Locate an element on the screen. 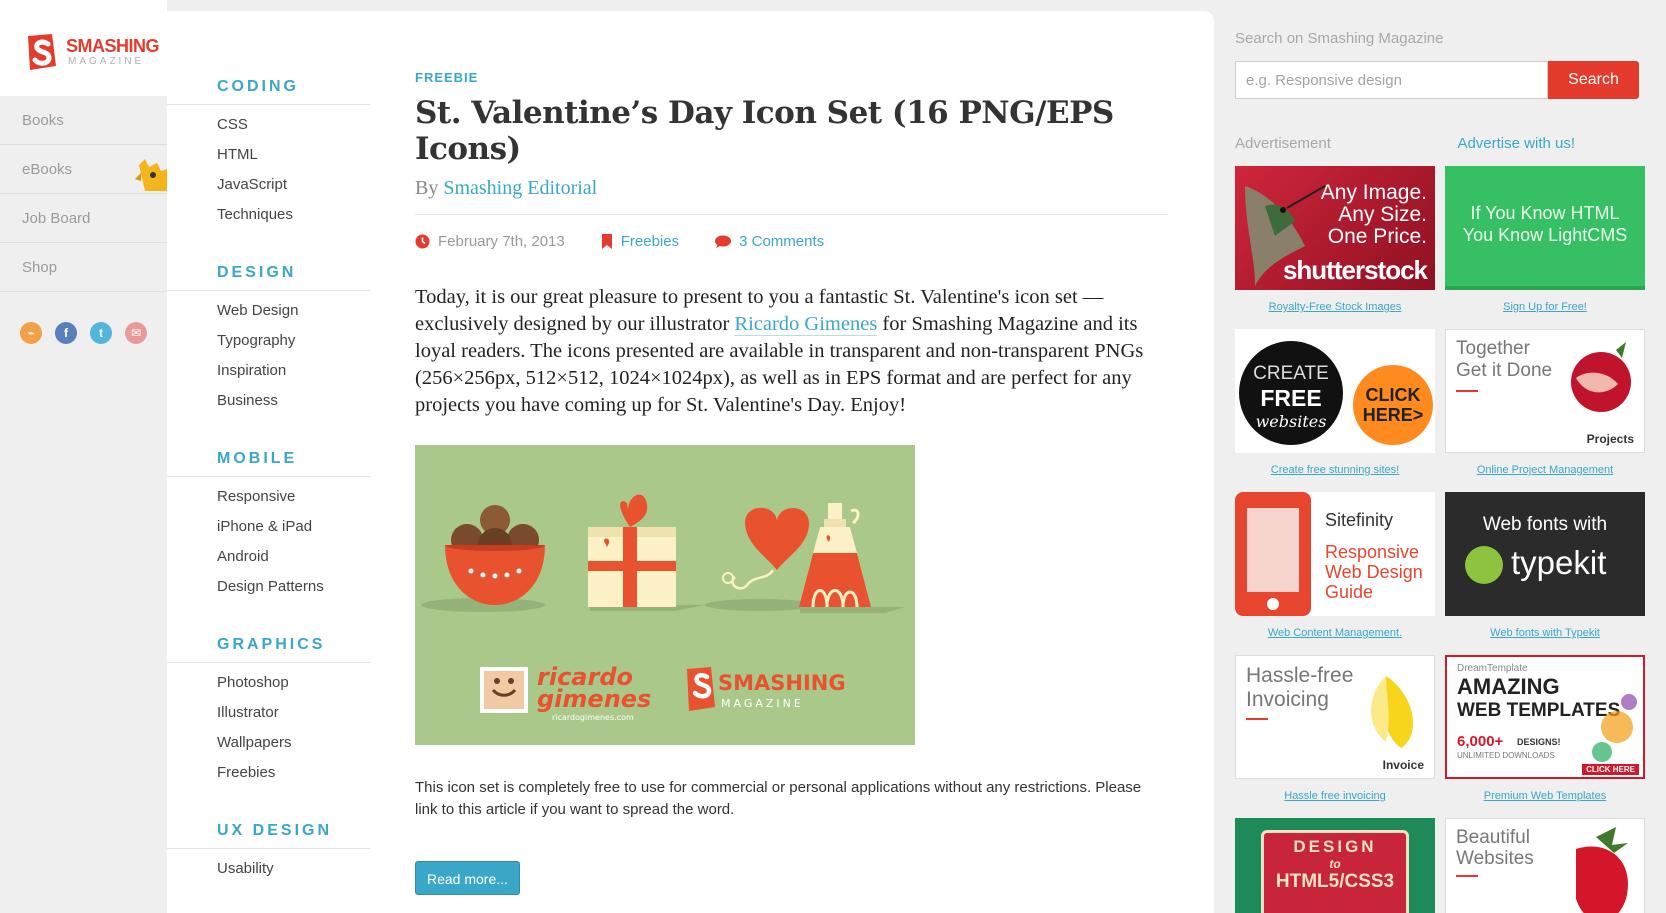 The width and height of the screenshot is (1666, 913). ad-caption: Royalty-Free Stock Images is located at coordinates (1335, 309).